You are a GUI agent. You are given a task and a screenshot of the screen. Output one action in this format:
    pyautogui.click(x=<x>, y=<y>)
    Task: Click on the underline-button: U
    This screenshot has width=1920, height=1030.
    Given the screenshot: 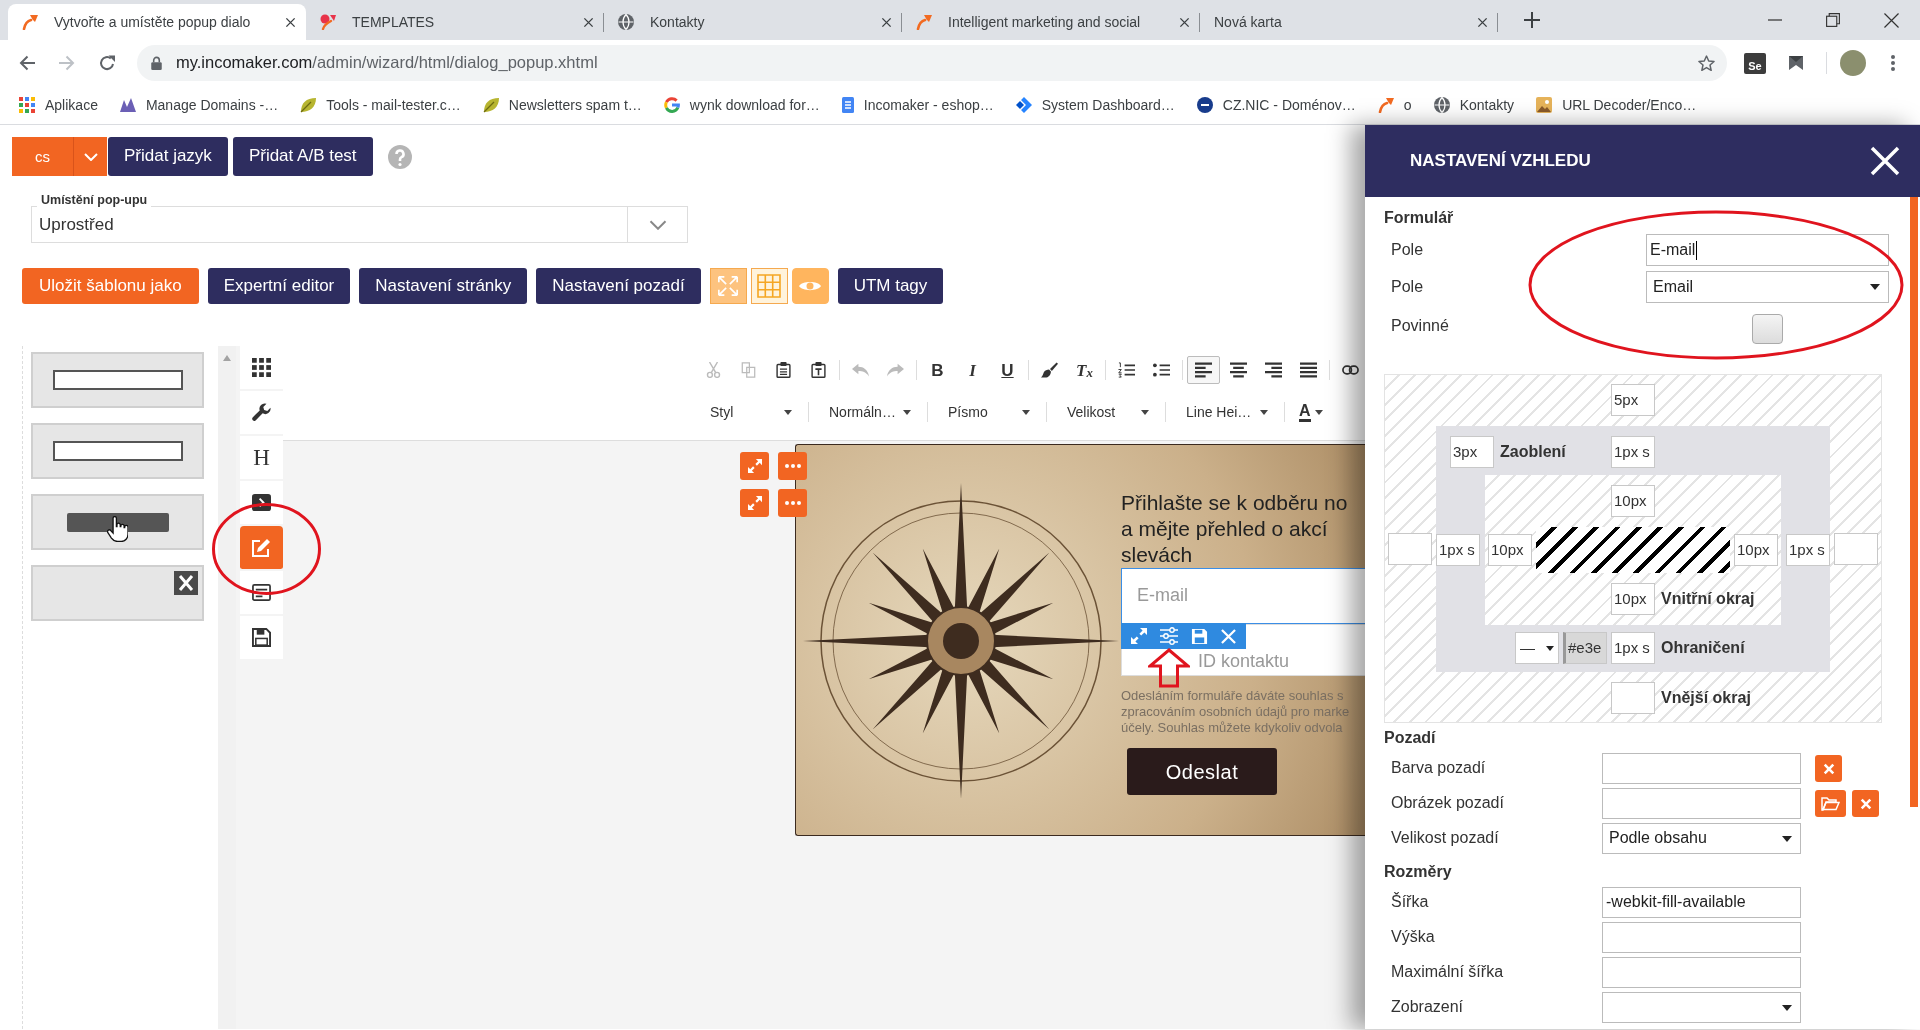 What is the action you would take?
    pyautogui.click(x=1007, y=370)
    